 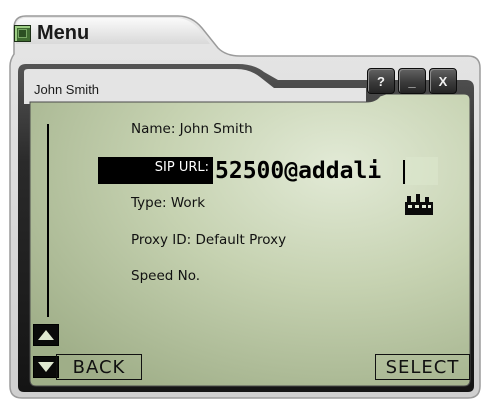 I want to click on speed-number-field: Speed No., so click(x=166, y=276).